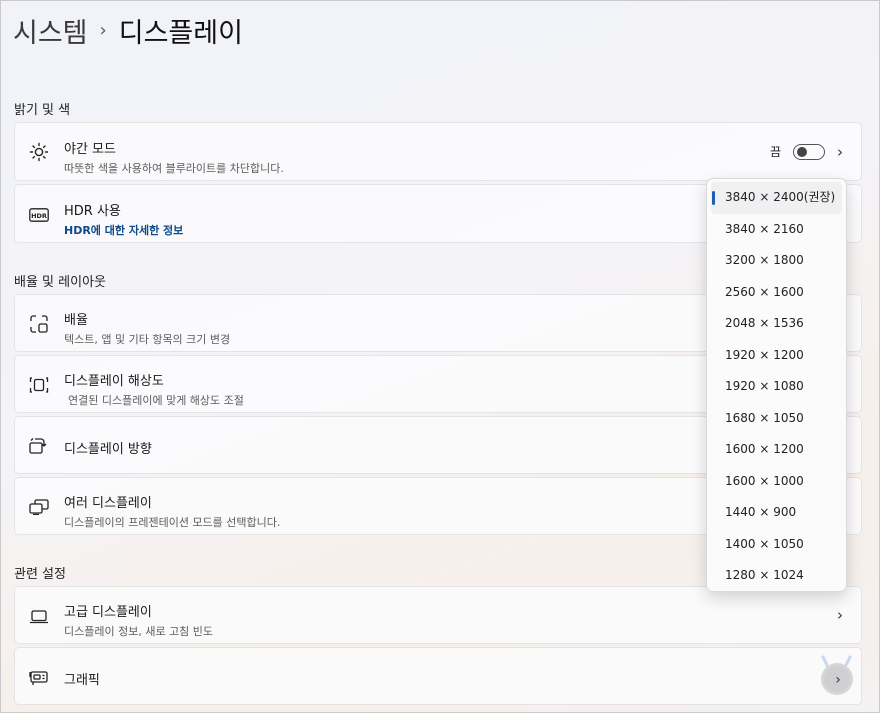 Image resolution: width=880 pixels, height=713 pixels. What do you see at coordinates (802, 151) in the screenshot?
I see `toggle-knob` at bounding box center [802, 151].